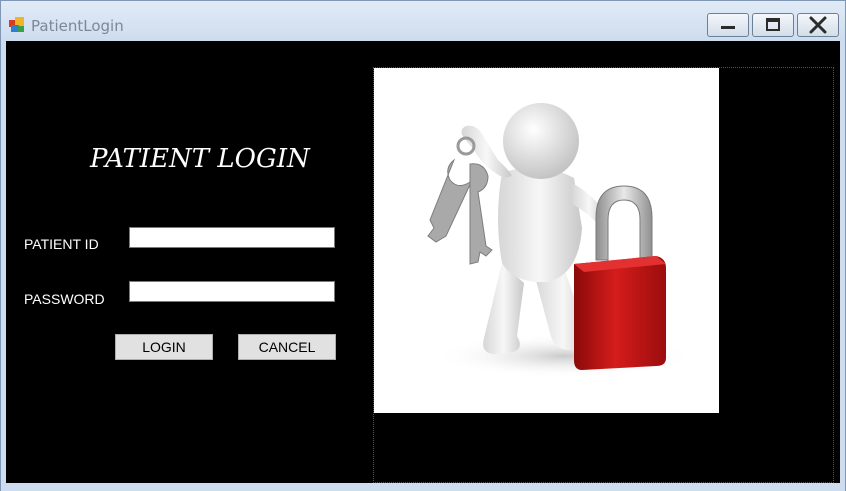 This screenshot has width=846, height=491. I want to click on page-title: PATIENT LOGIN, so click(200, 159).